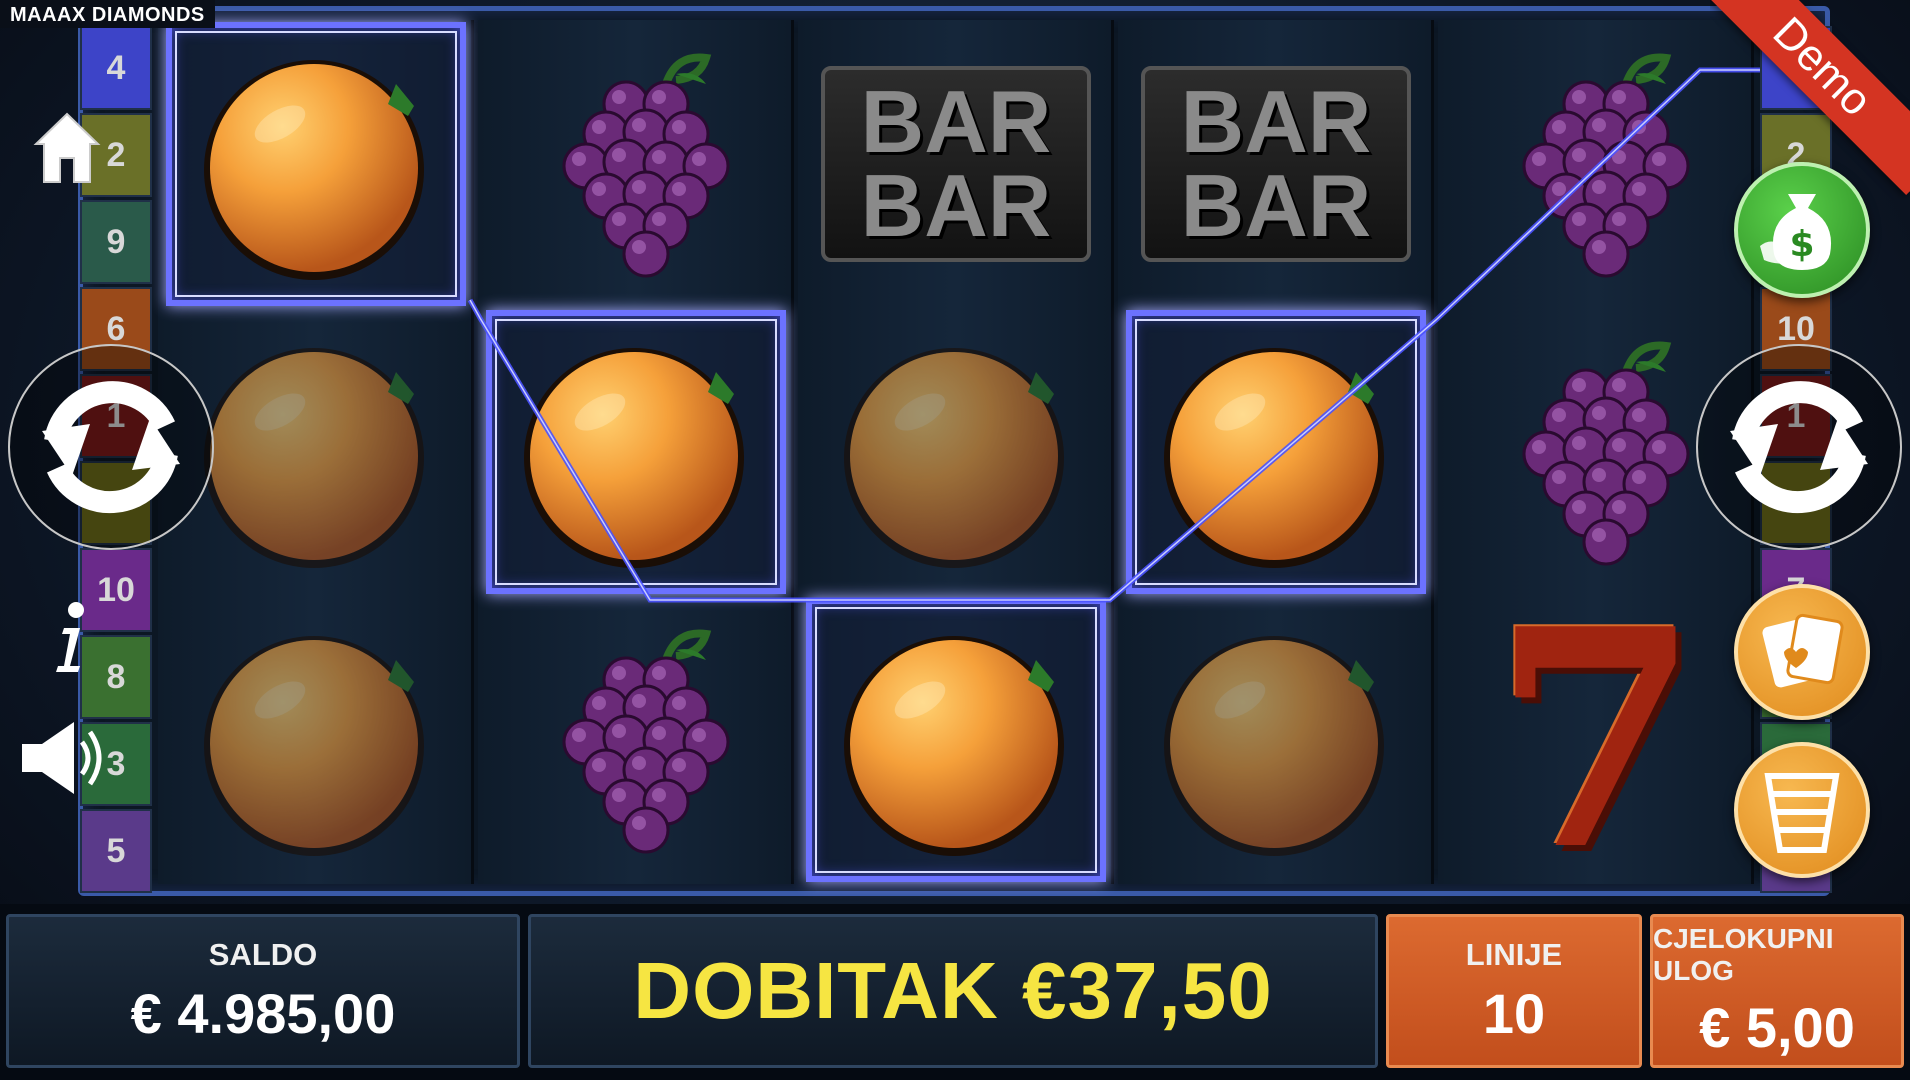 The width and height of the screenshot is (1910, 1080). I want to click on left-line-number: 9, so click(116, 242).